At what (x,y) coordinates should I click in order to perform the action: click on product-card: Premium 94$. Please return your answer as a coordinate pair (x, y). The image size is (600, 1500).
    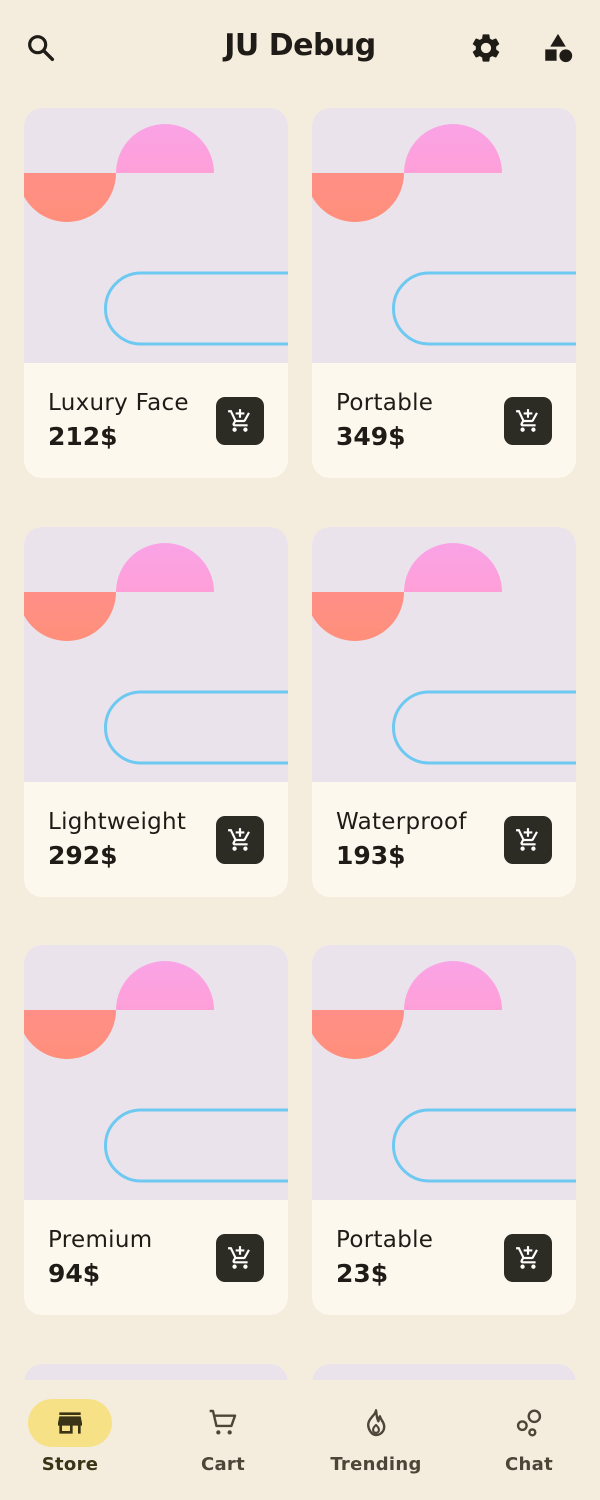
    Looking at the image, I should click on (156, 1130).